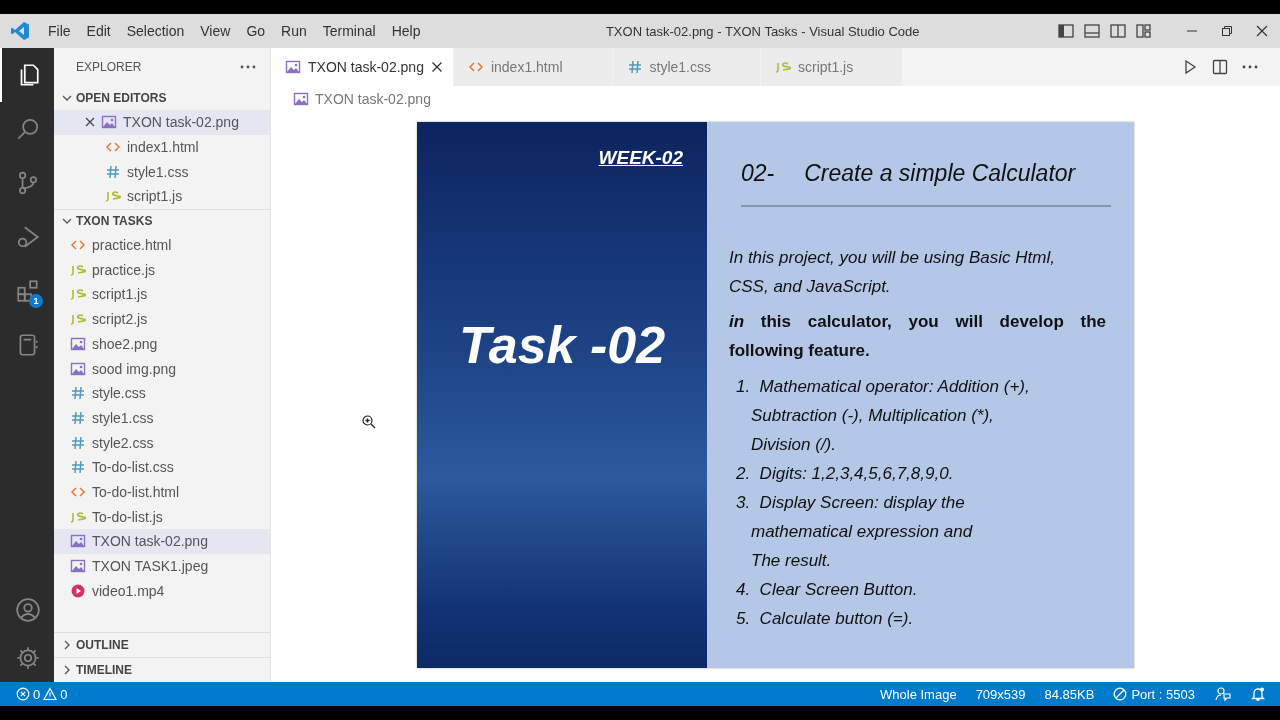 The width and height of the screenshot is (1280, 720). Describe the element at coordinates (940, 173) in the screenshot. I see `slide-heading: Create a simple Calculator` at that location.